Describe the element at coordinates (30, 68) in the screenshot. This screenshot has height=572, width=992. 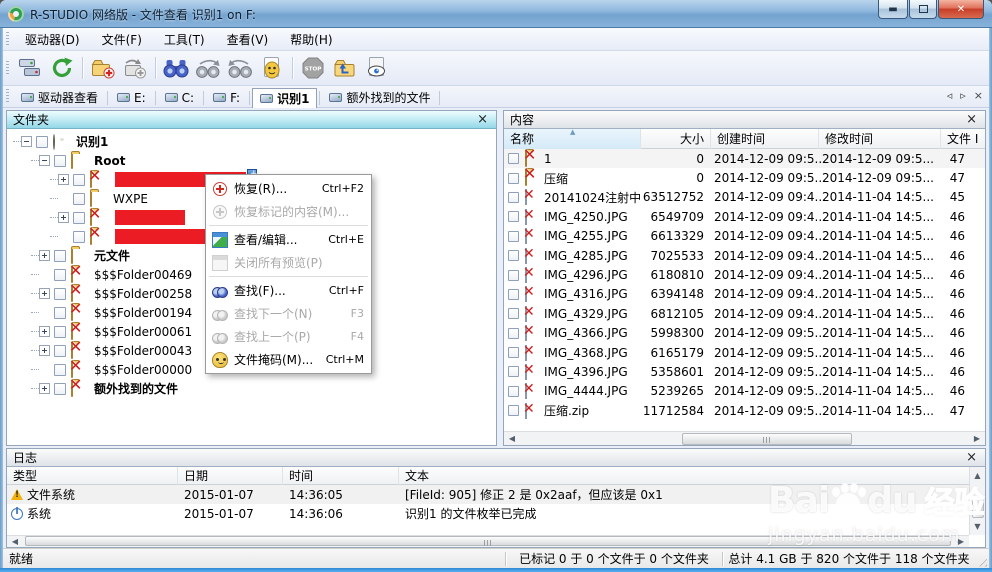
I see `connect-drives-button` at that location.